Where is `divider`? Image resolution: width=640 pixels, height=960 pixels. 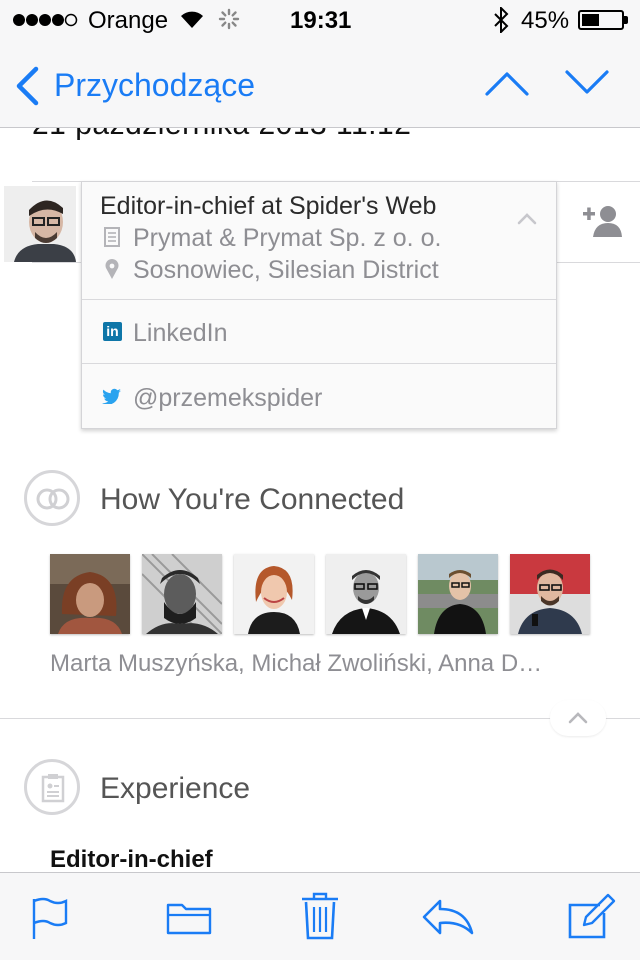 divider is located at coordinates (320, 718).